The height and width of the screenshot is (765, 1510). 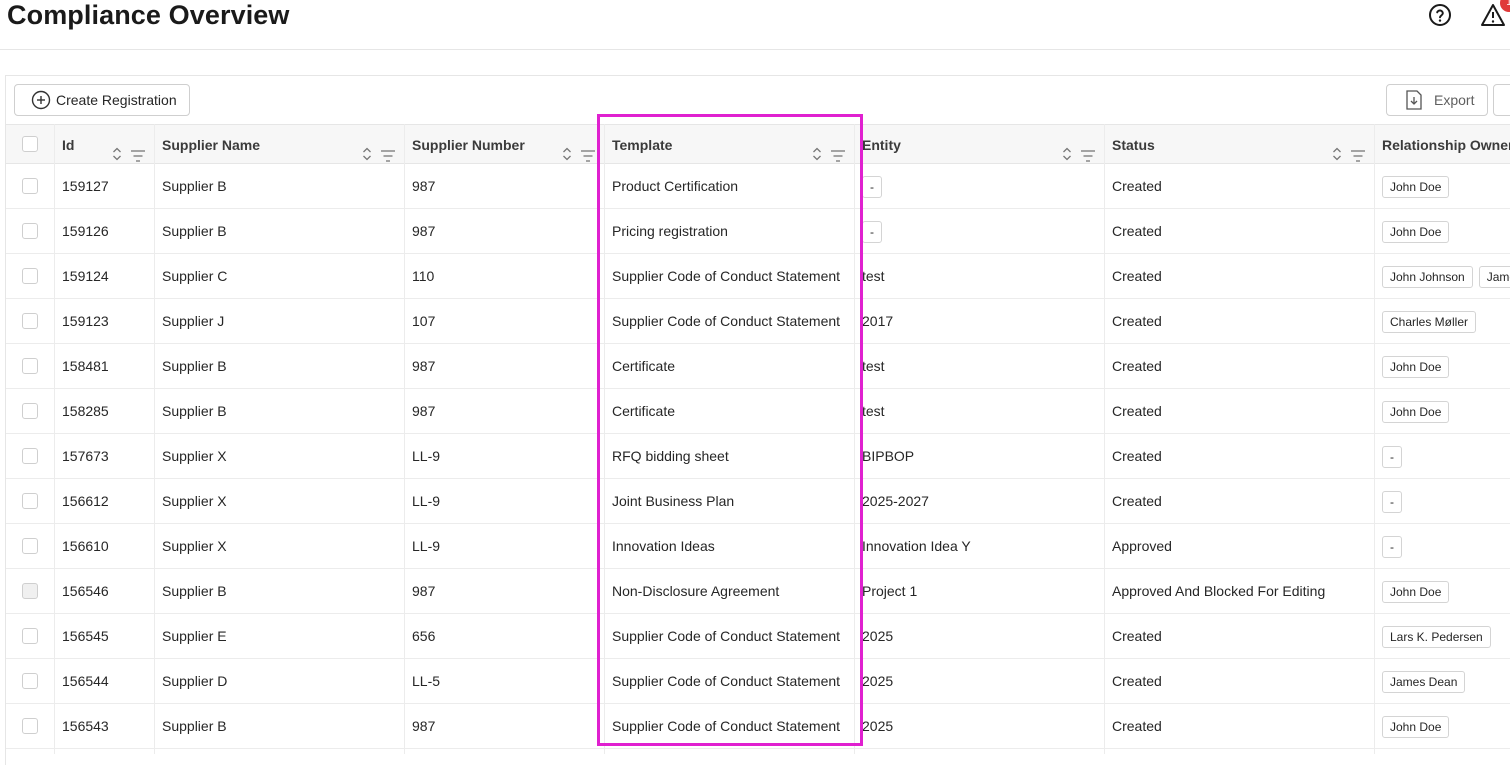 What do you see at coordinates (888, 456) in the screenshot?
I see `cell-entity: BIPBOP` at bounding box center [888, 456].